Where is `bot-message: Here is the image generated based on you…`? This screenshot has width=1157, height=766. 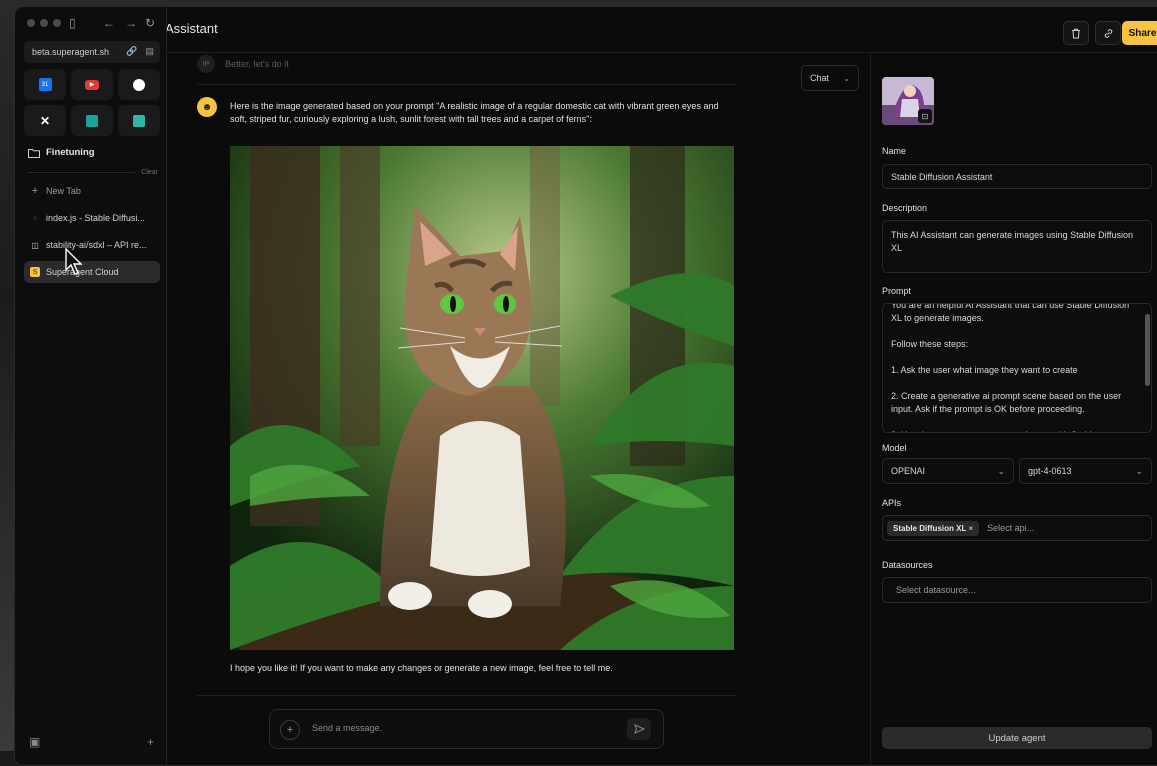
bot-message: Here is the image generated based on you… is located at coordinates (482, 113).